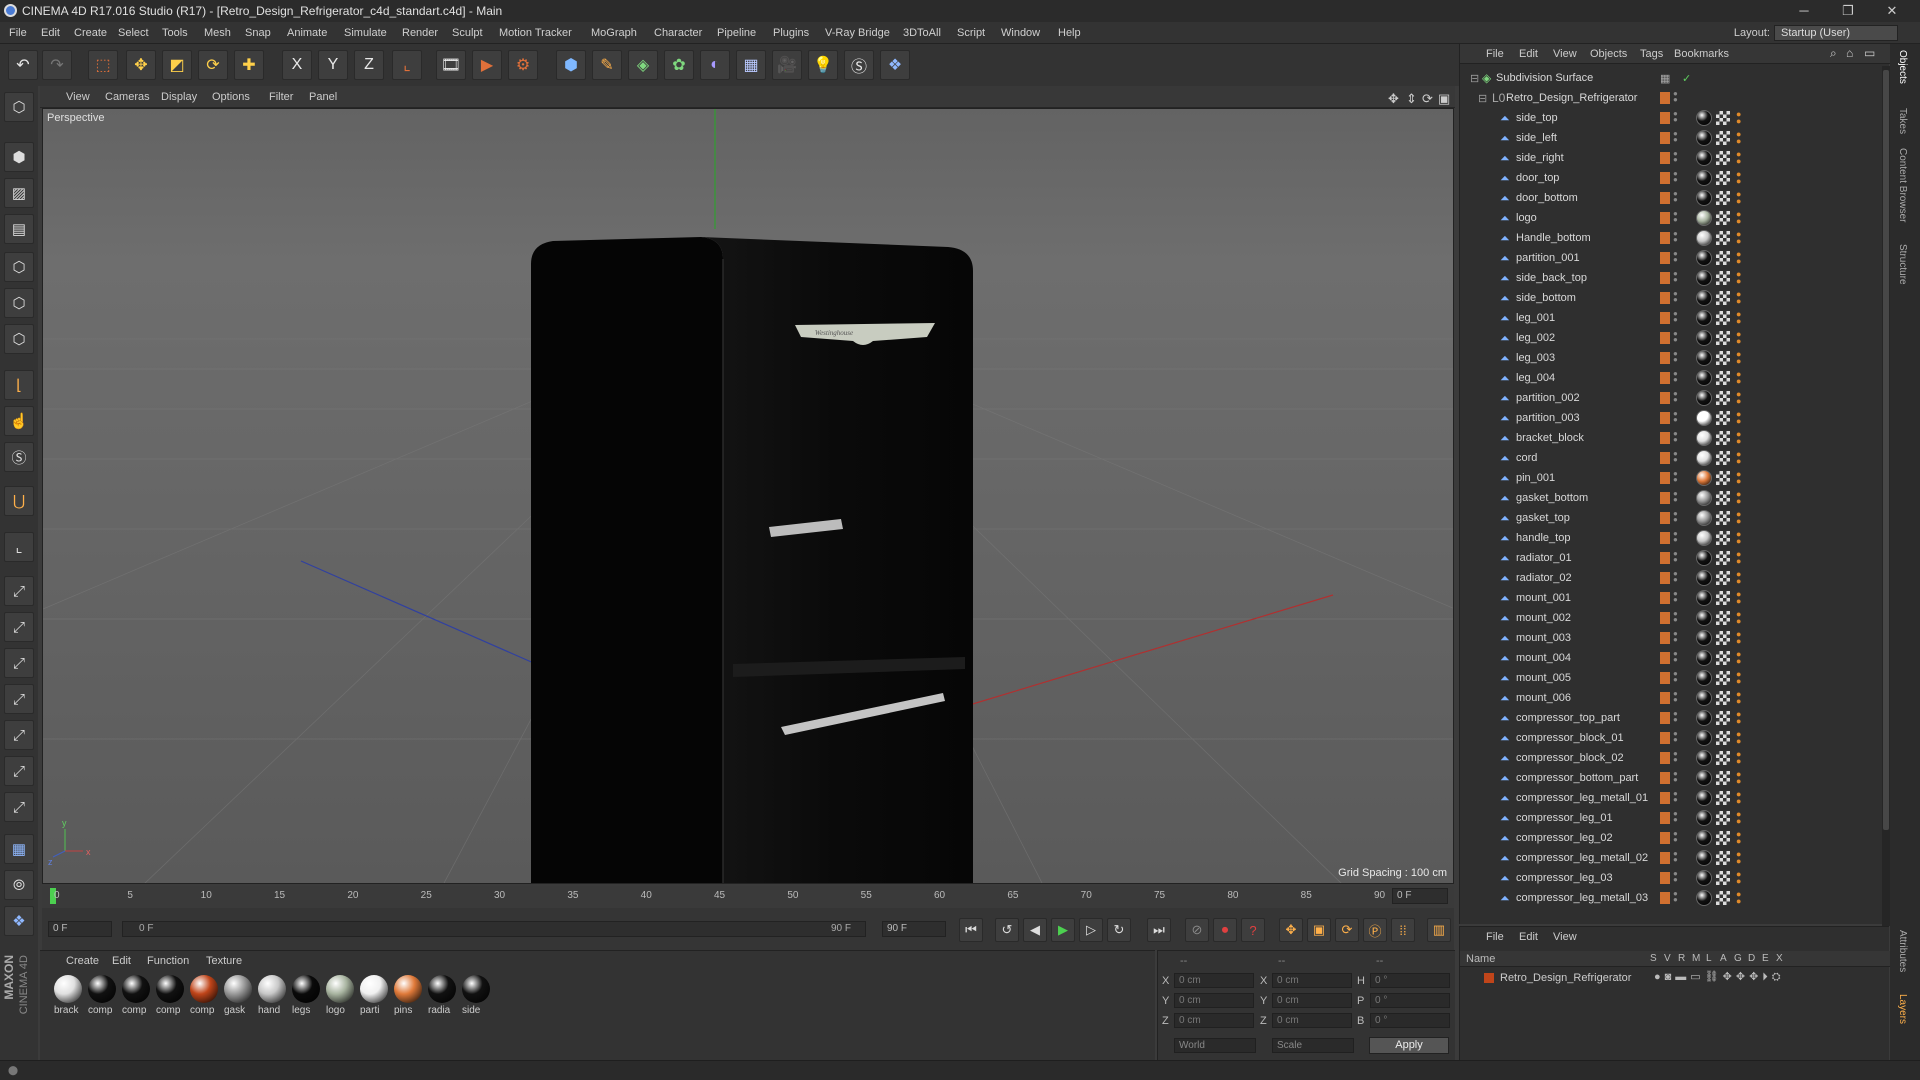 This screenshot has height=1080, width=1920. What do you see at coordinates (1214, 1020) in the screenshot?
I see `position-z-field: 0 cm` at bounding box center [1214, 1020].